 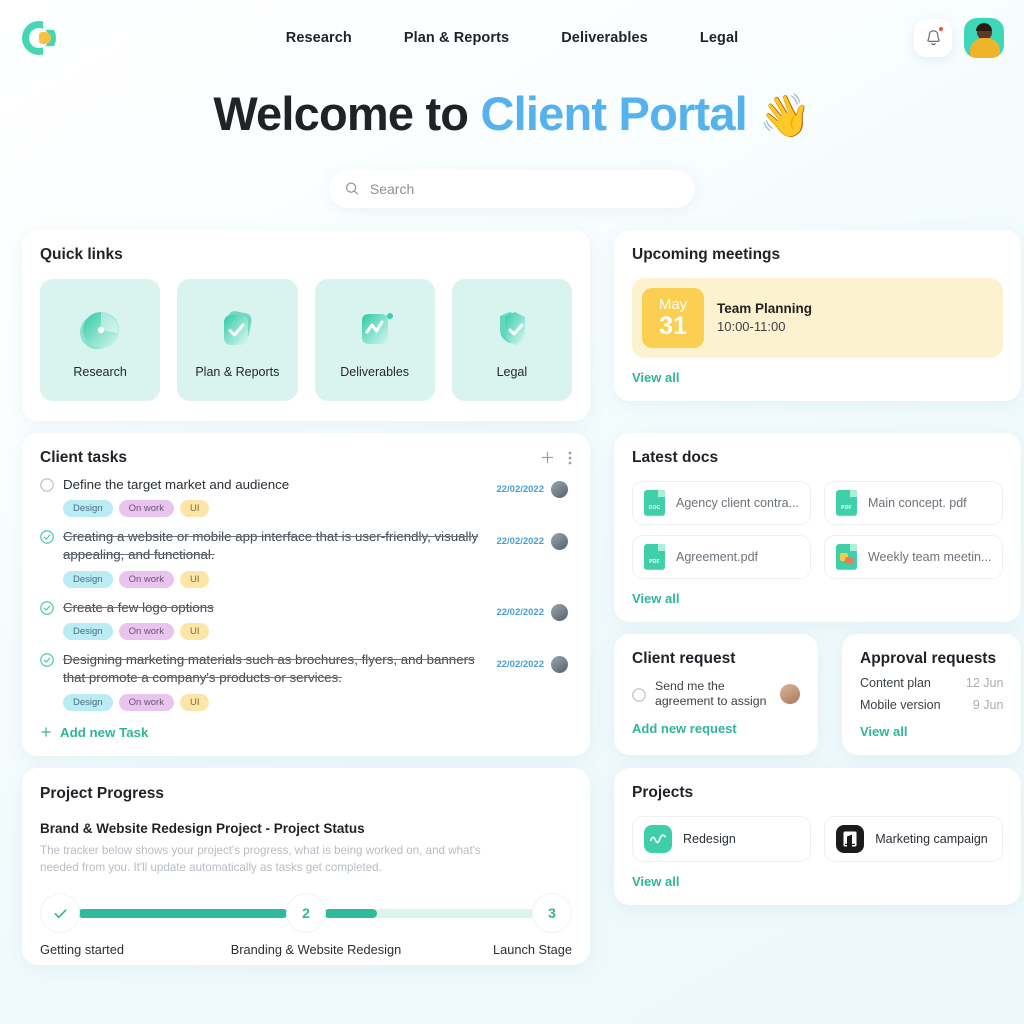 I want to click on add-task-button, so click(x=547, y=457).